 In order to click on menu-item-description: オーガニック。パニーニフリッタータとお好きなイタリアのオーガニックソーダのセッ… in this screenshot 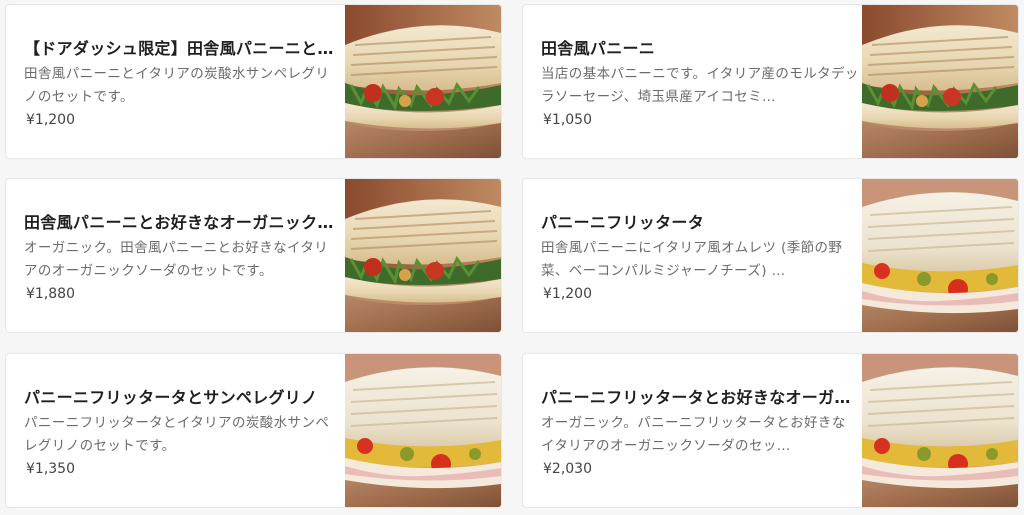, I will do `click(693, 434)`.